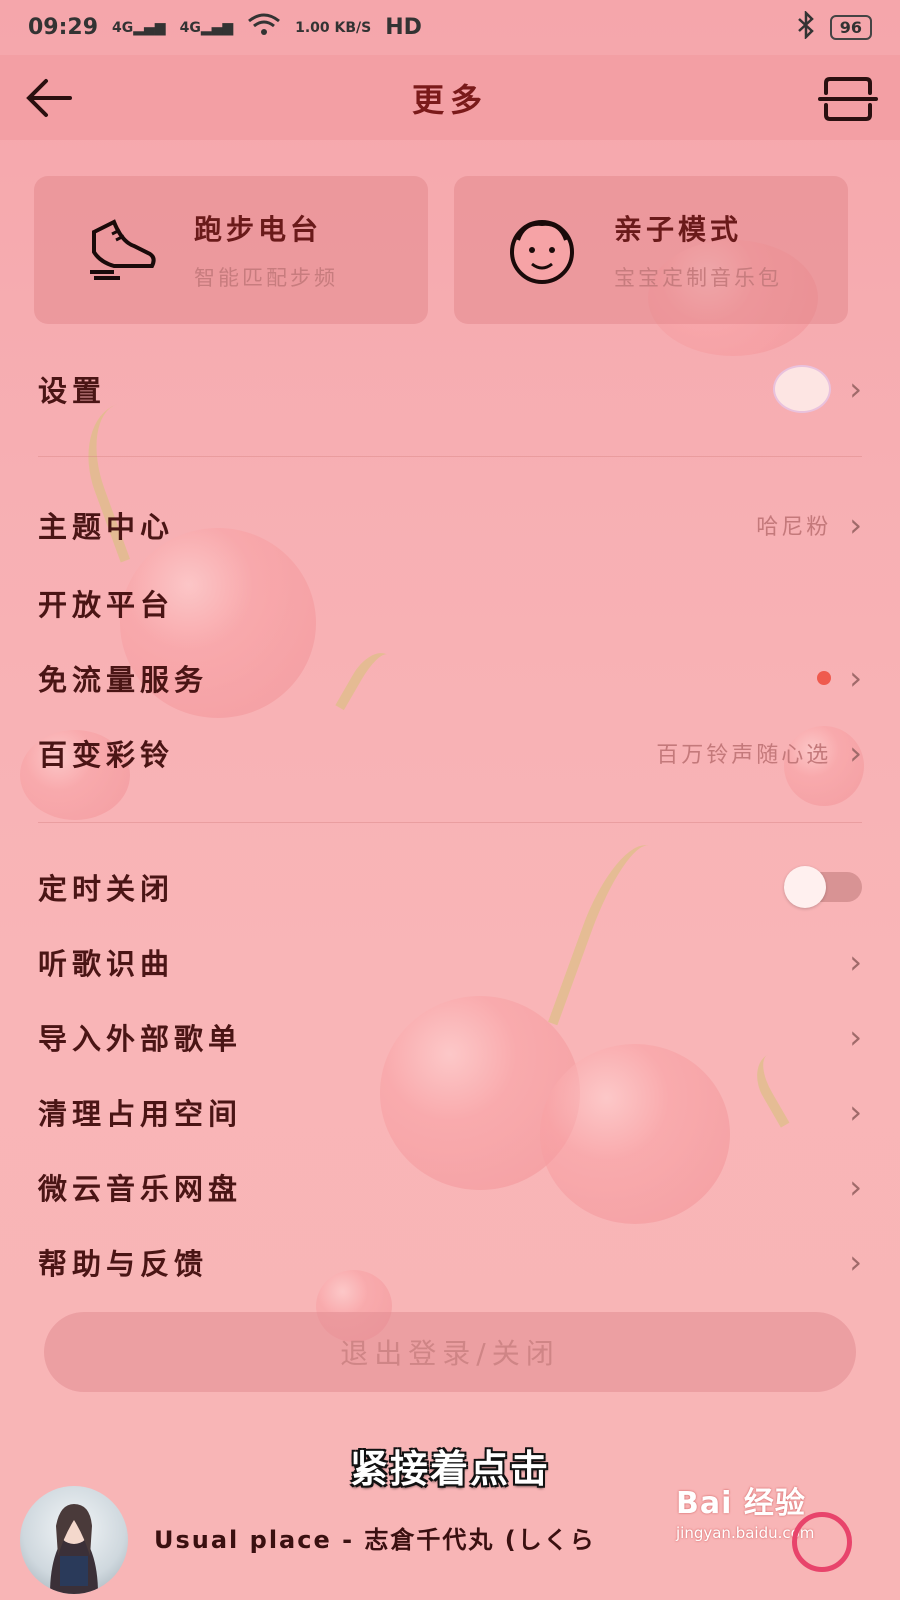 The width and height of the screenshot is (900, 1600). I want to click on card-subtitle: 宝宝定制音乐包, so click(698, 278).